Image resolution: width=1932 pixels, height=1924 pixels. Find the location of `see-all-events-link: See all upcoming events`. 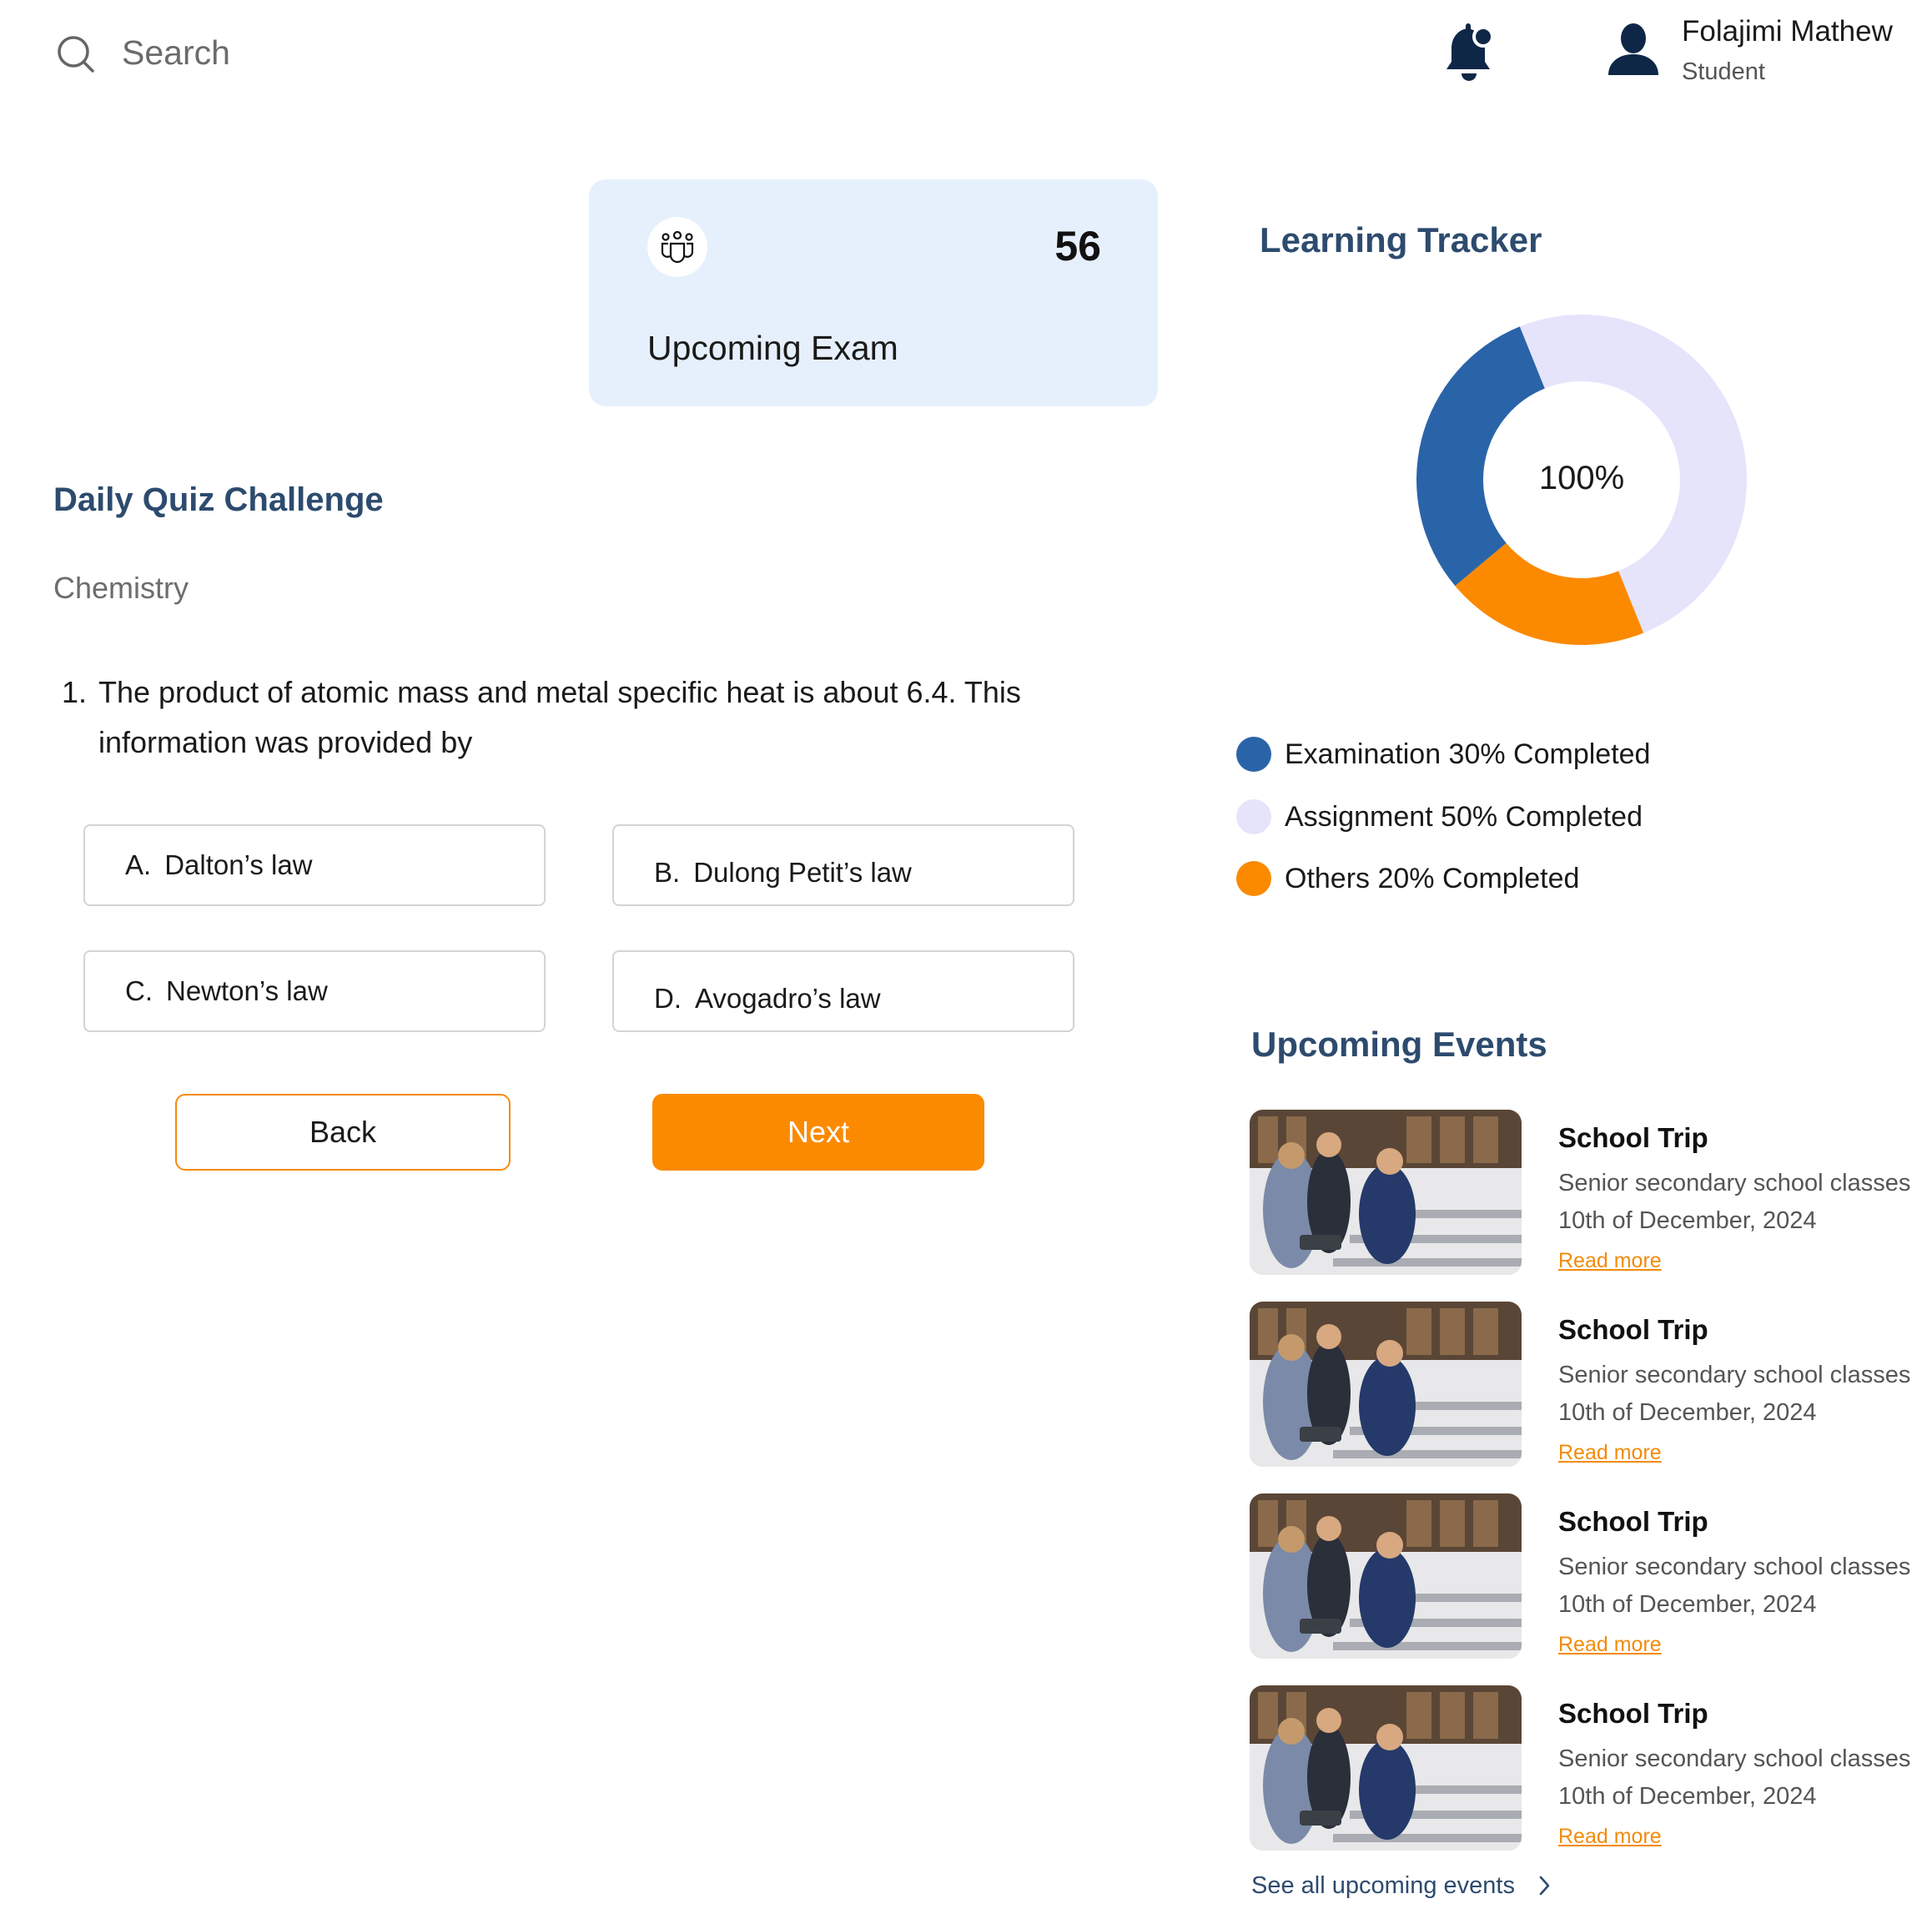

see-all-events-link: See all upcoming events is located at coordinates (1401, 1886).